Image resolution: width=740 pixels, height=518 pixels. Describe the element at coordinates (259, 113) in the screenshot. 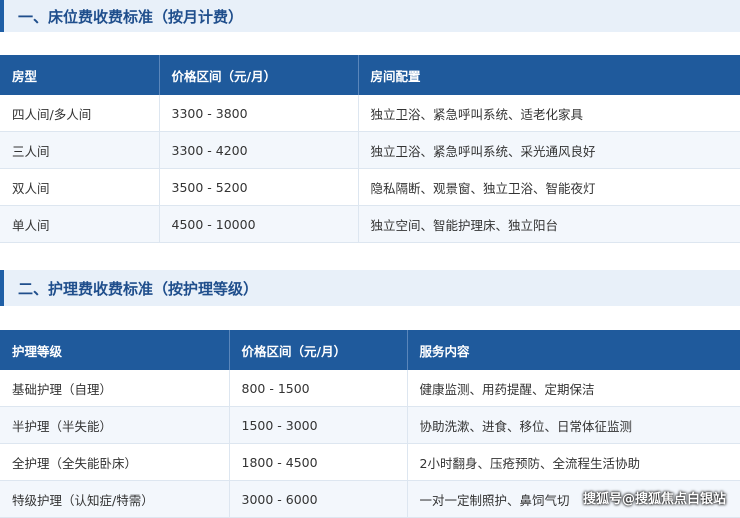

I see `price-cell: 3300 - 3800` at that location.